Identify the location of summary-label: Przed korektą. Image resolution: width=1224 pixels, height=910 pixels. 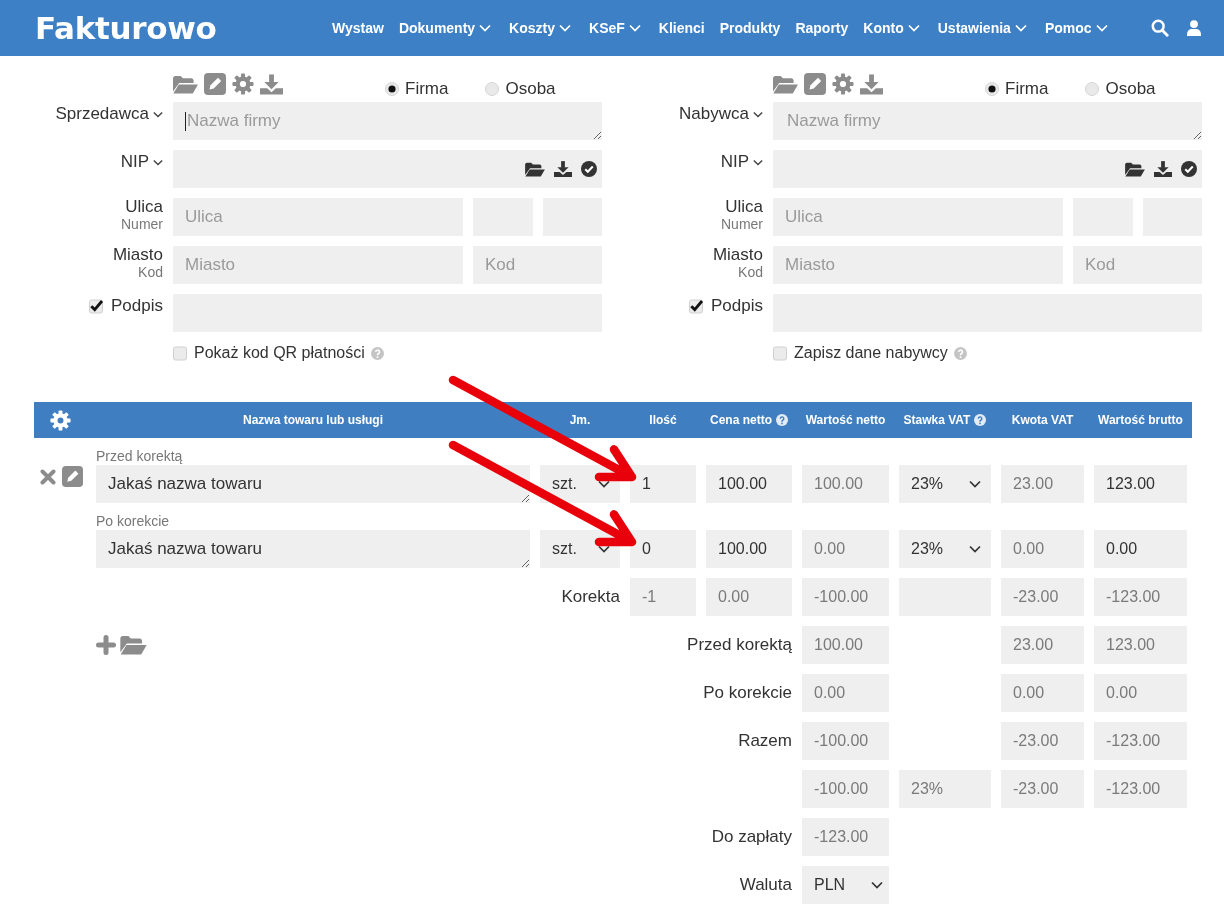
(739, 645).